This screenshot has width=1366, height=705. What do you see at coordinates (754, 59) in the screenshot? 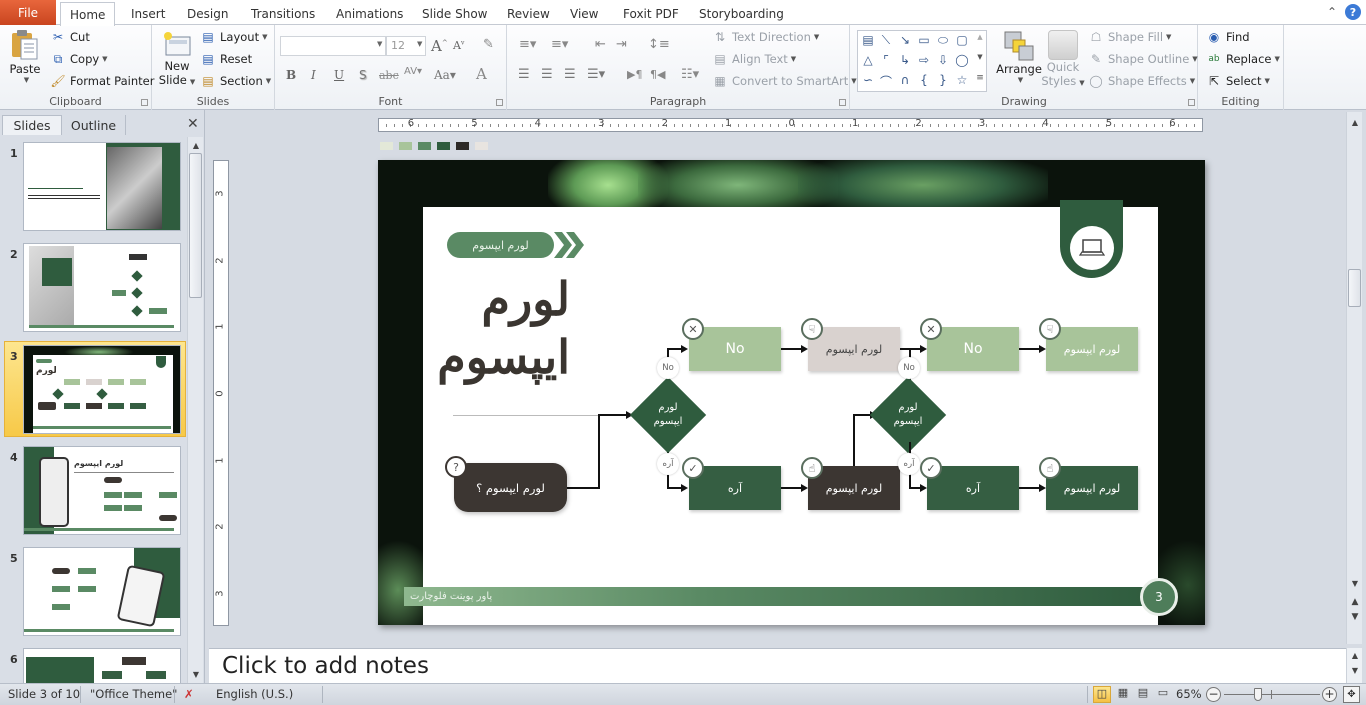
I see `align-text-button: ▤ Align Text ▼` at bounding box center [754, 59].